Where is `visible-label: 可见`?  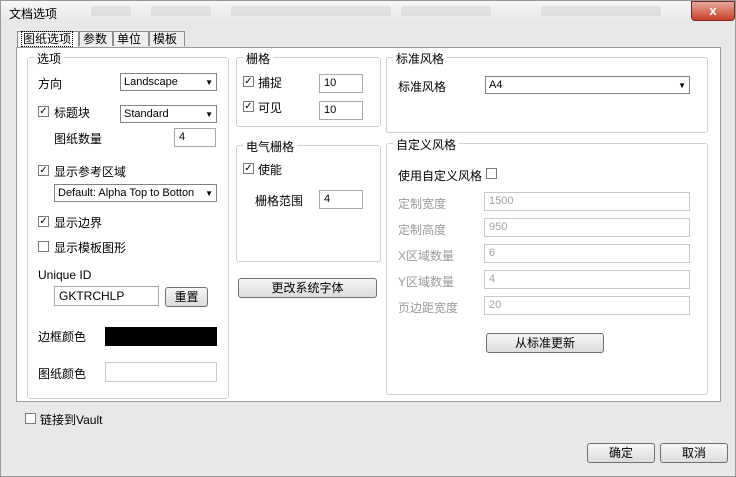
visible-label: 可见 is located at coordinates (270, 108).